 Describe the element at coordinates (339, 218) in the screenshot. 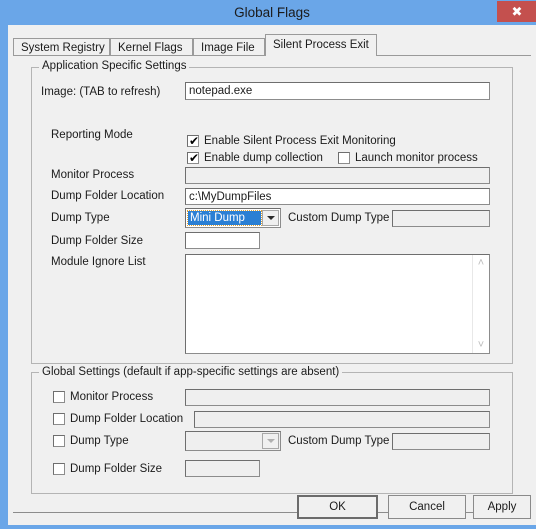

I see `app-custom-dump-type-label: Custom Dump Type` at that location.